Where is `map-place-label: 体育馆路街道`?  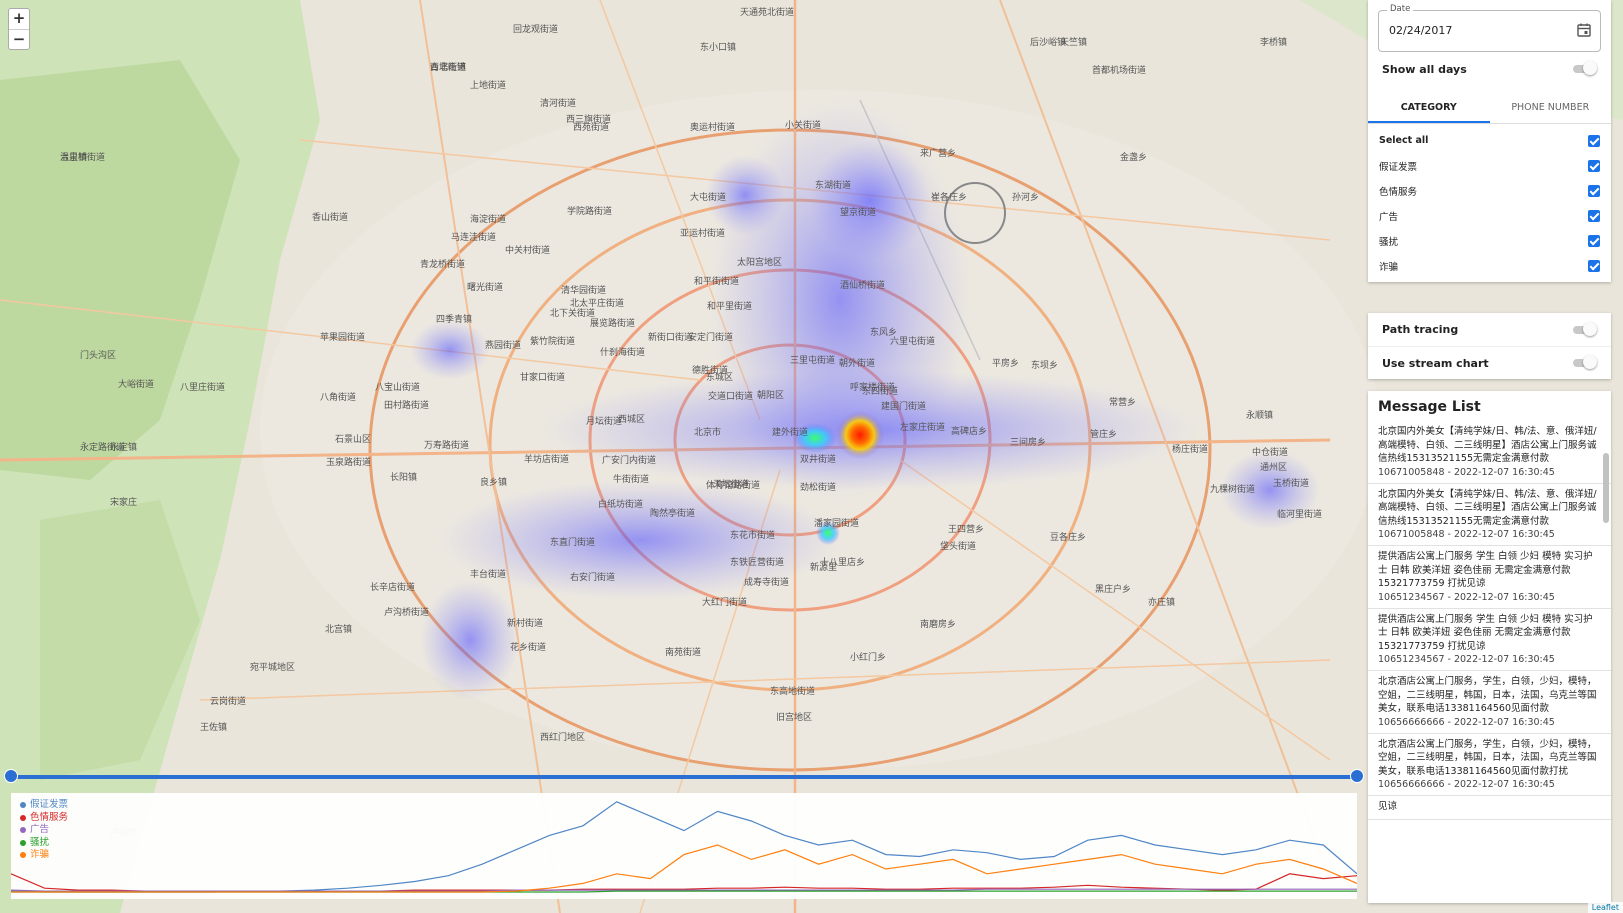
map-place-label: 体育馆路街道 is located at coordinates (733, 486).